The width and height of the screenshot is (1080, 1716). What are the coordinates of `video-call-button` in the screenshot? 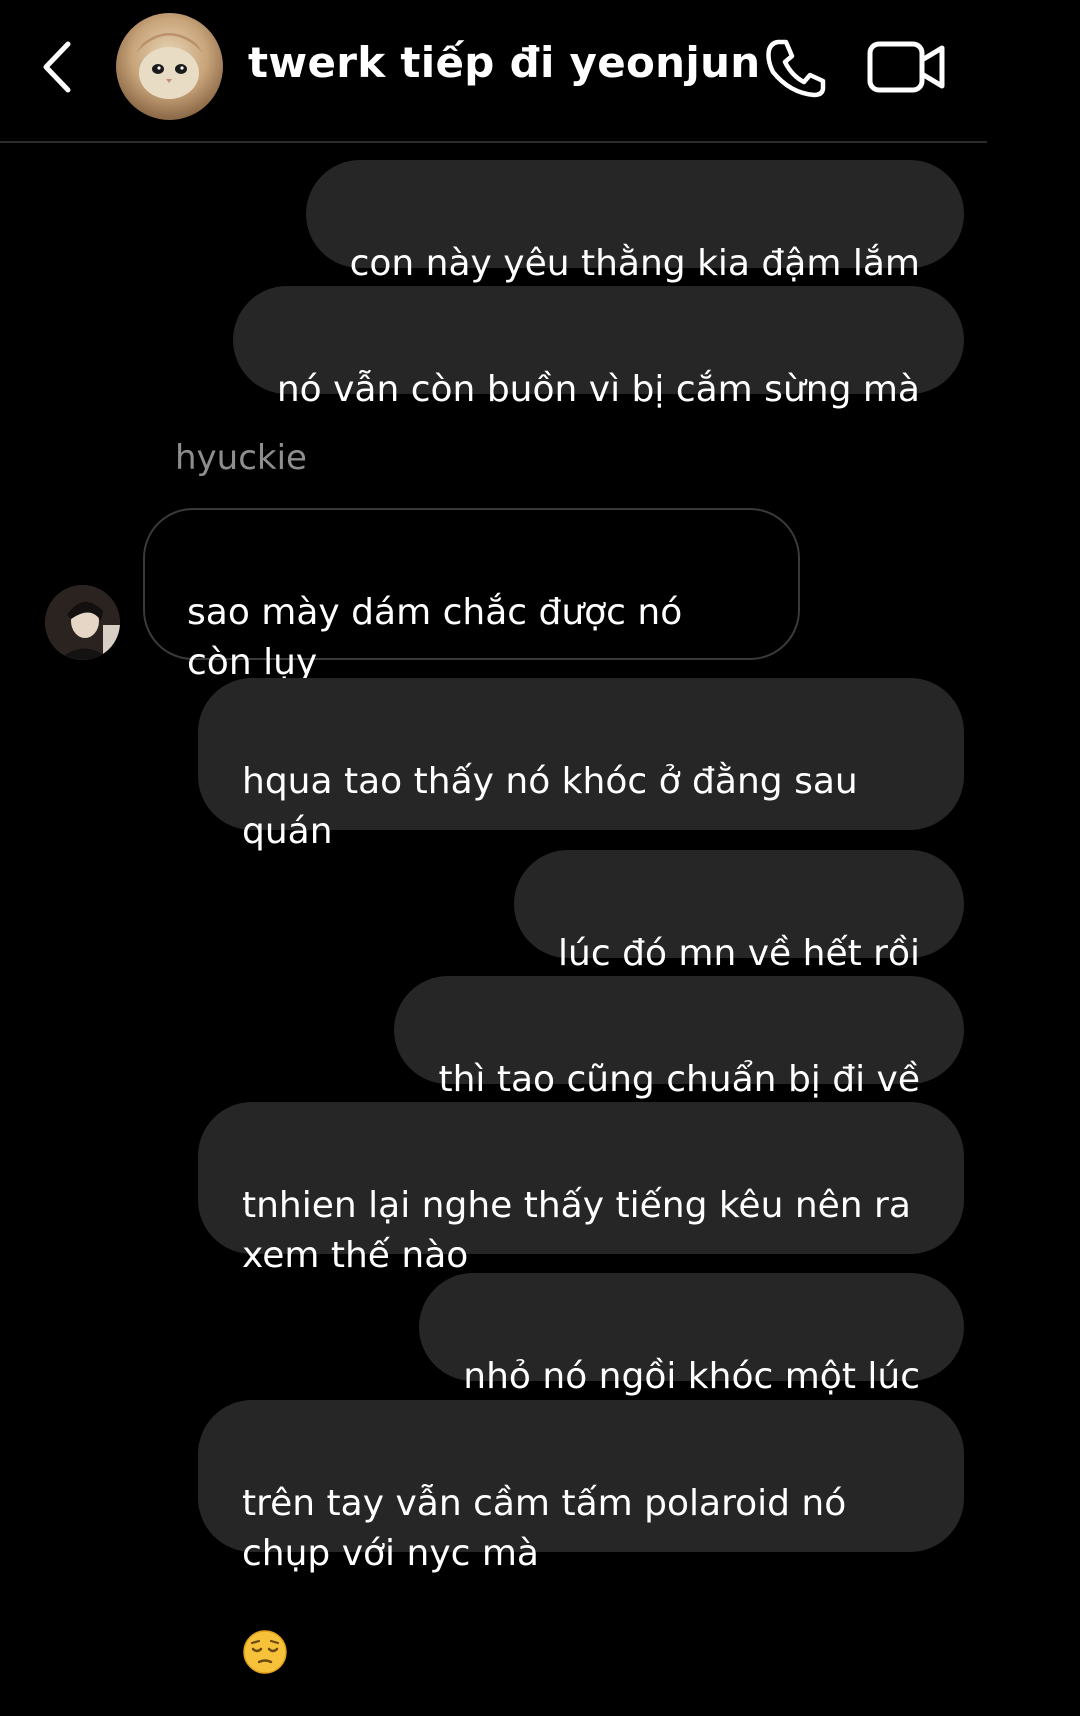 It's located at (906, 67).